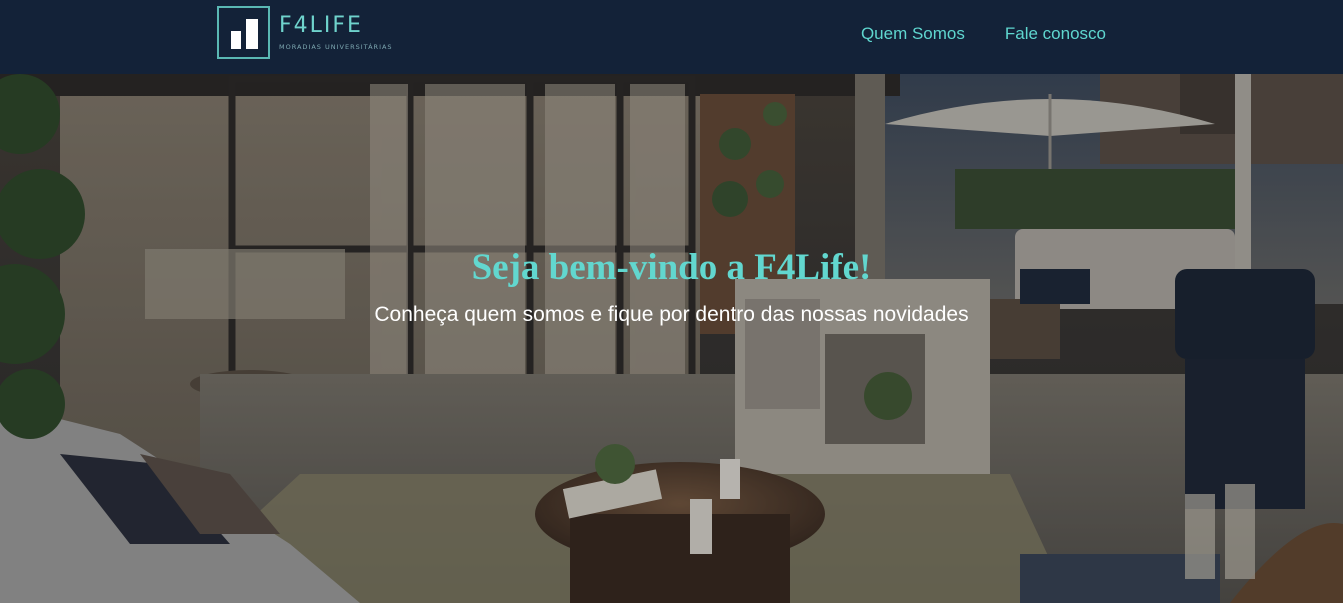  I want to click on logo-text: F4LIFE MORADIAS UNIVERSITÁRIAS, so click(336, 32).